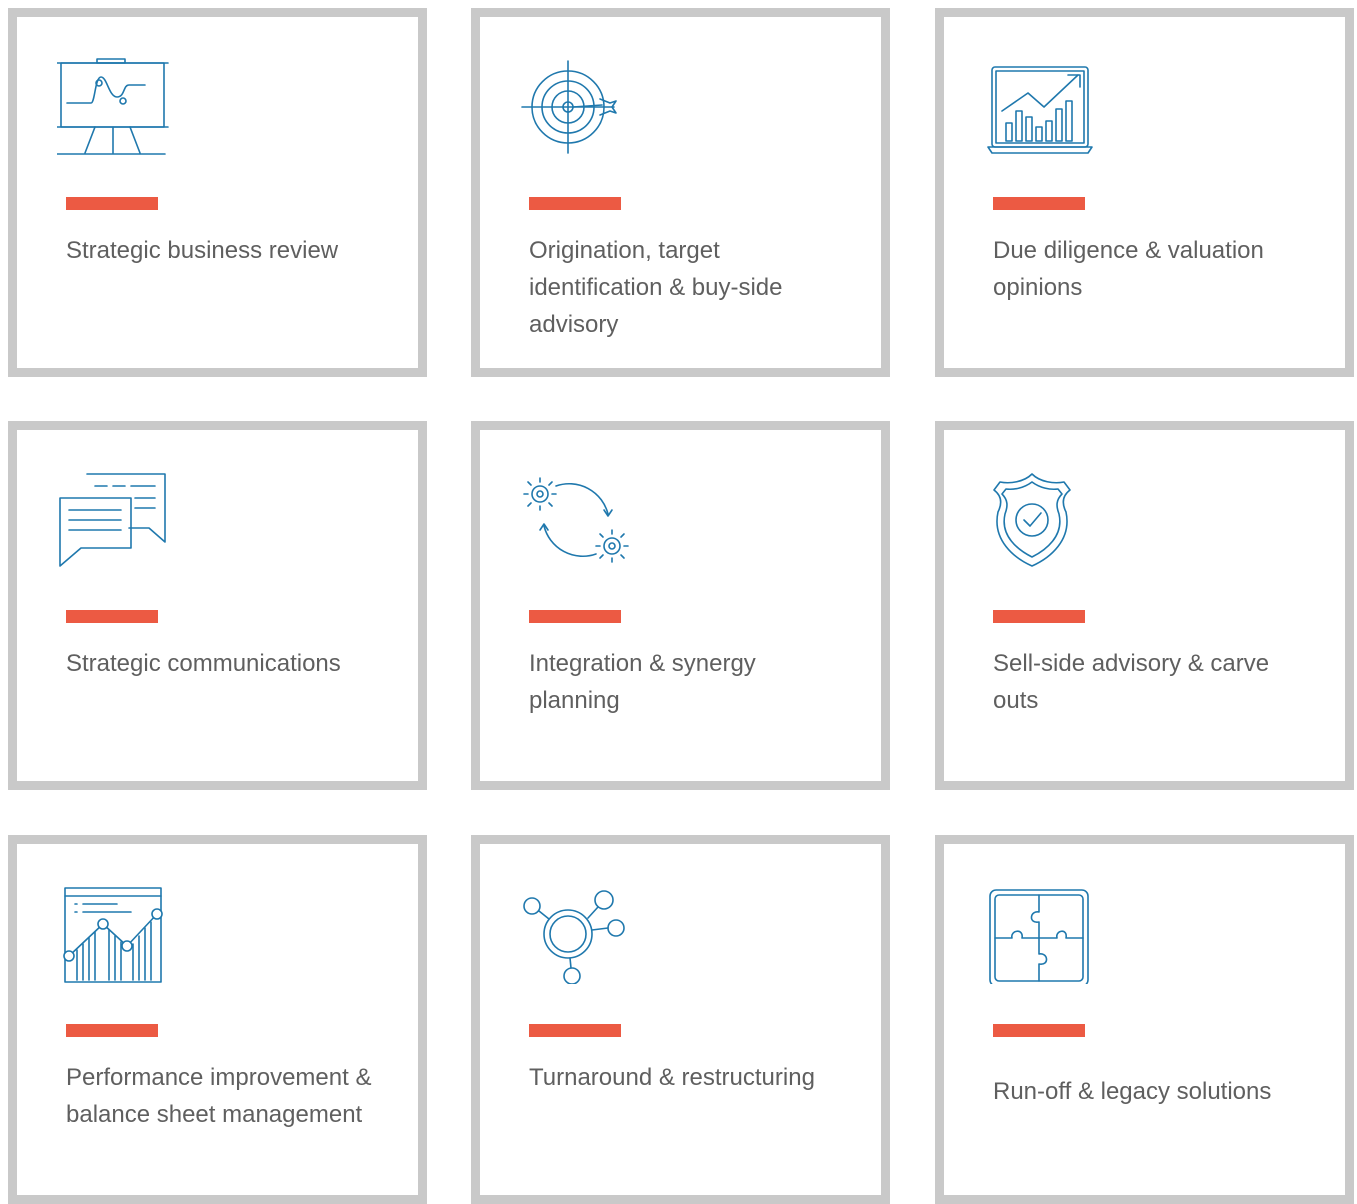  Describe the element at coordinates (113, 934) in the screenshot. I see `performance-chart-icon` at that location.